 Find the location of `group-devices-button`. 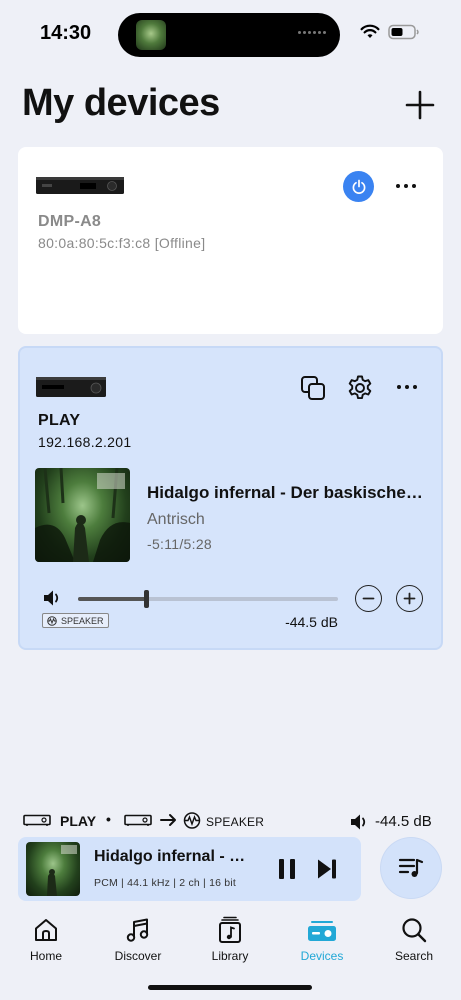

group-devices-button is located at coordinates (313, 388).